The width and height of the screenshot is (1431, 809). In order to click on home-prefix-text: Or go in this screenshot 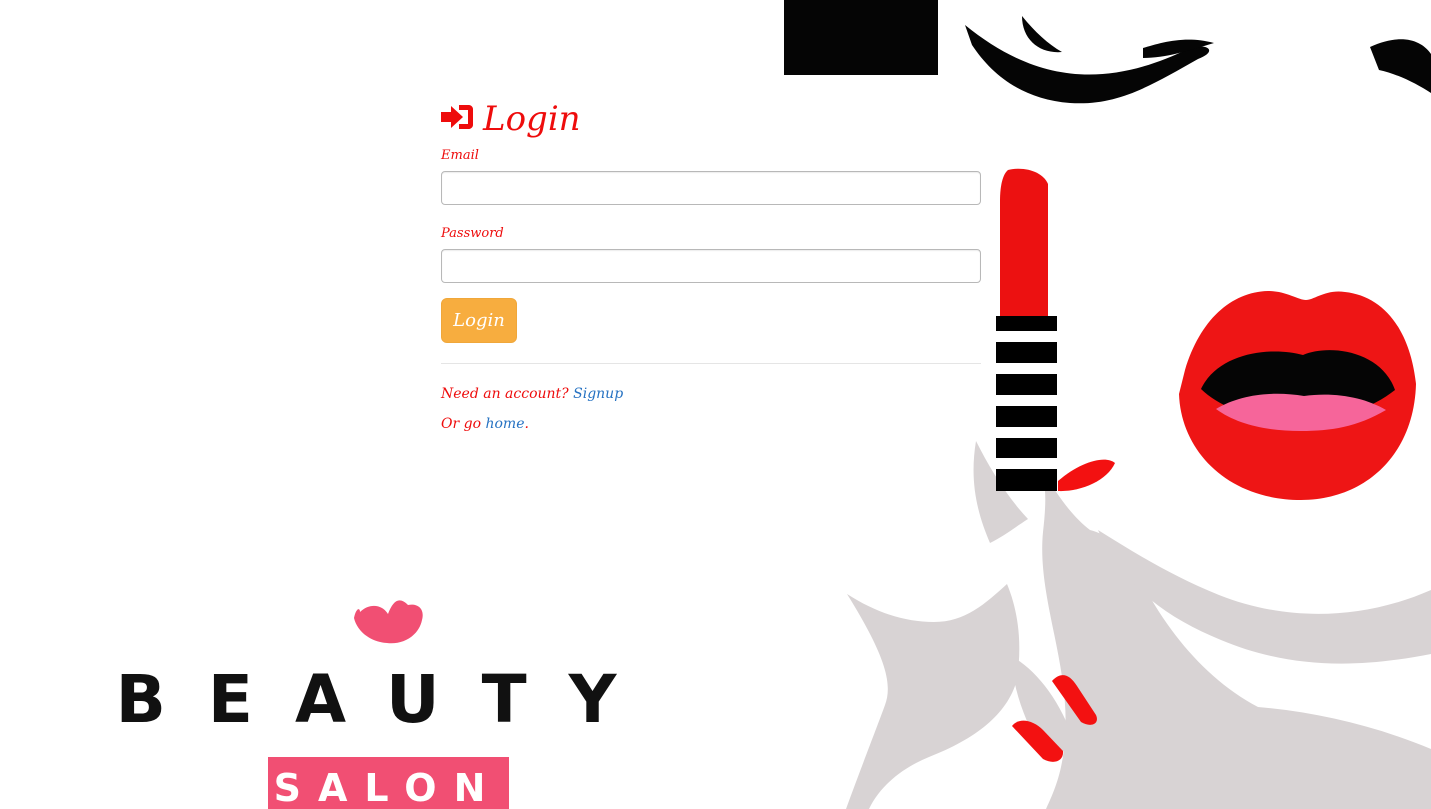, I will do `click(461, 424)`.